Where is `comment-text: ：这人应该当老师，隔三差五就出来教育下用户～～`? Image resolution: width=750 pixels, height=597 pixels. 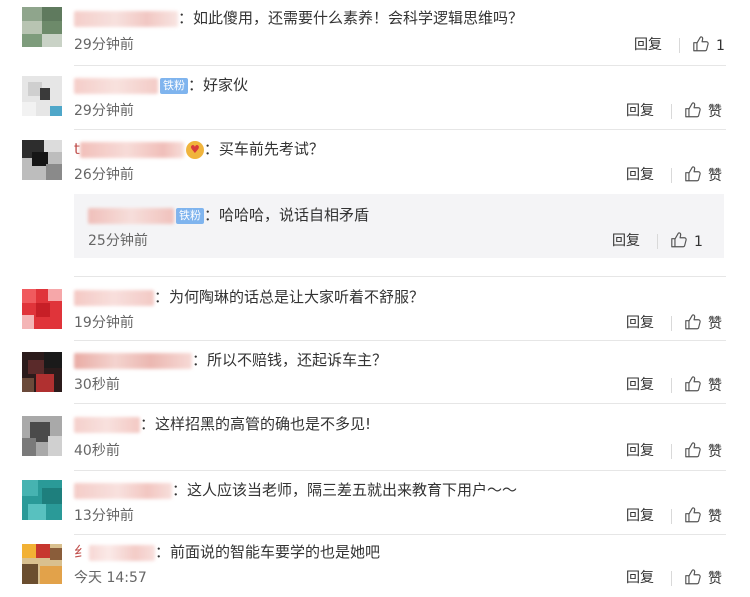
comment-text: ：这人应该当老师，隔三差五就出来教育下用户～～ is located at coordinates (345, 490).